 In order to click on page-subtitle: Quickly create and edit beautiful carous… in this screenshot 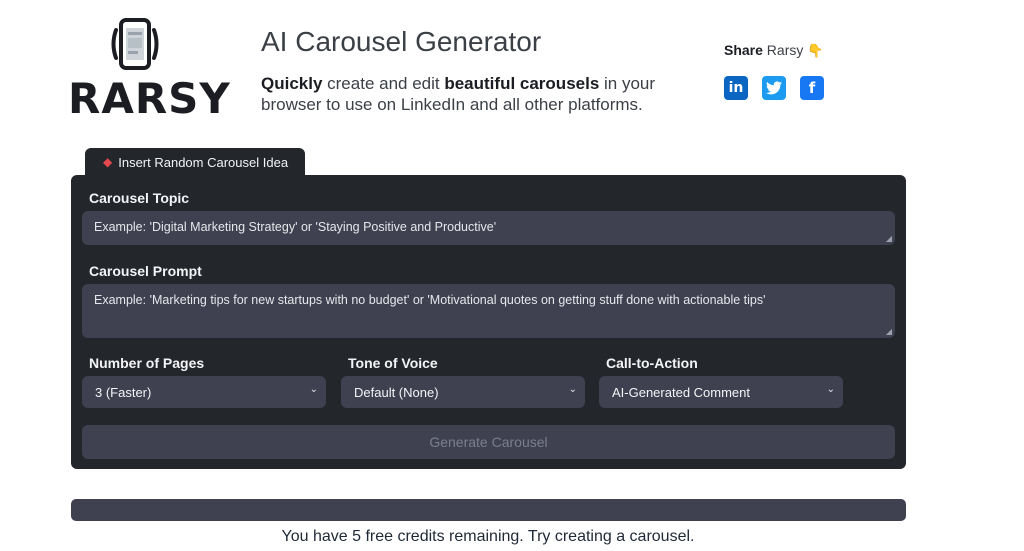, I will do `click(458, 94)`.